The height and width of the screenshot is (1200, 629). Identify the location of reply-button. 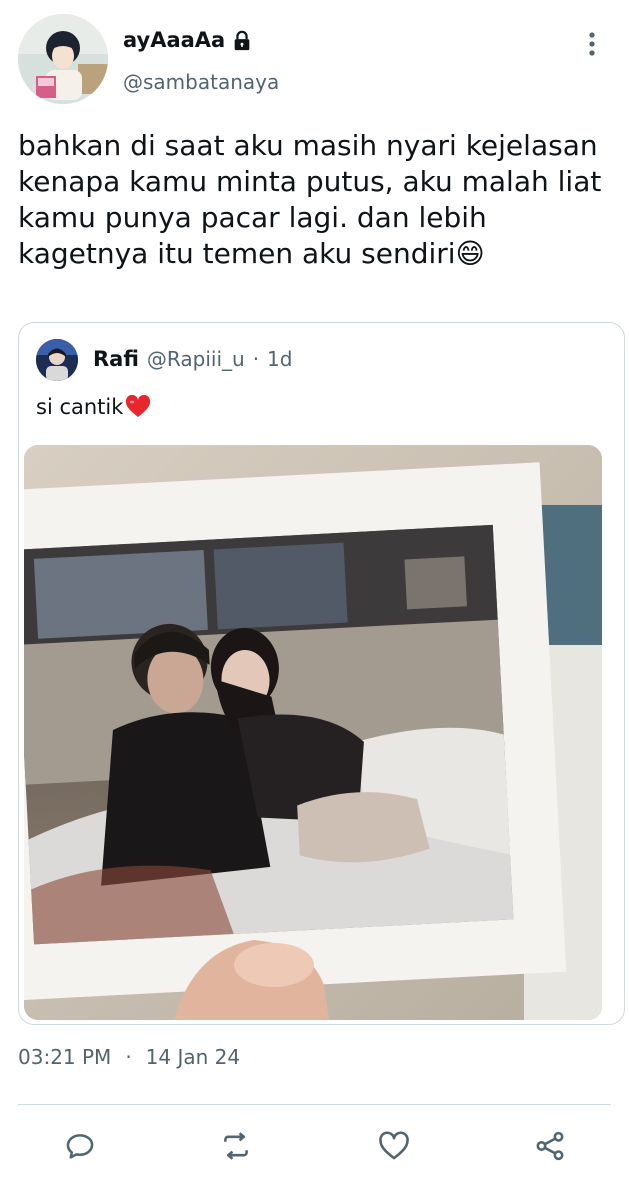
(80, 1146).